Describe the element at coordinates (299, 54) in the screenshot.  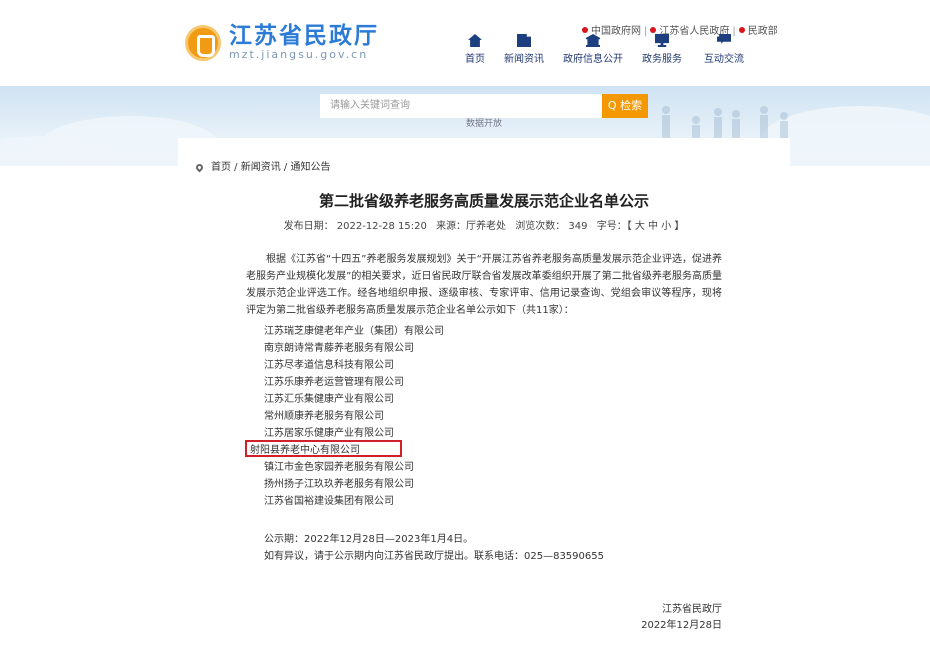
I see `site-url: mzt.jiangsu.gov.cn` at that location.